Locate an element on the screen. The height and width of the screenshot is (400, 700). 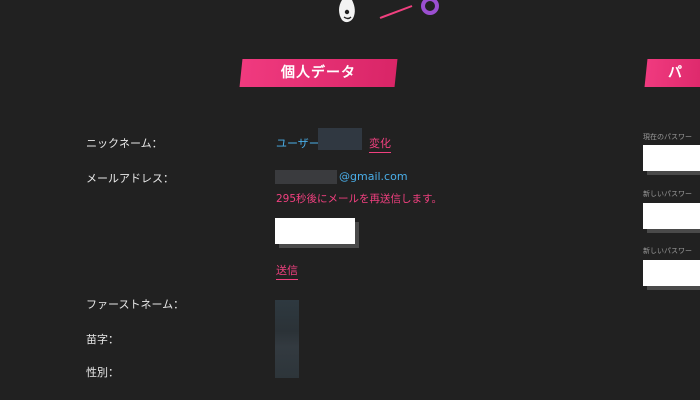
streak-line is located at coordinates (396, 12).